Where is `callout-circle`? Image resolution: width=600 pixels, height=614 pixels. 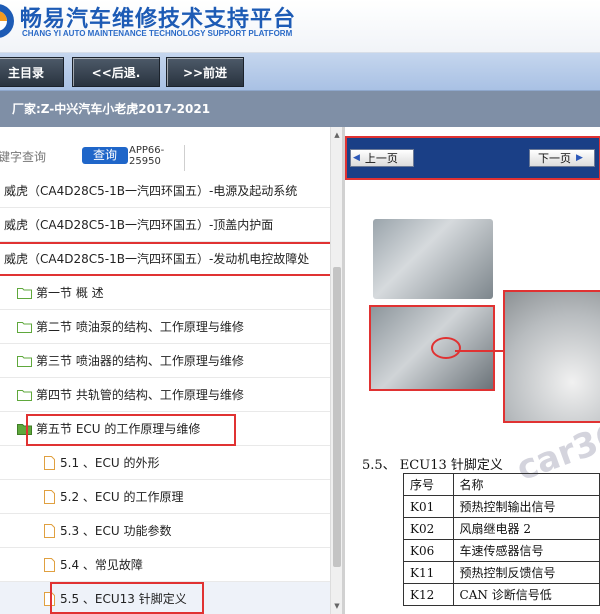
callout-circle is located at coordinates (446, 348).